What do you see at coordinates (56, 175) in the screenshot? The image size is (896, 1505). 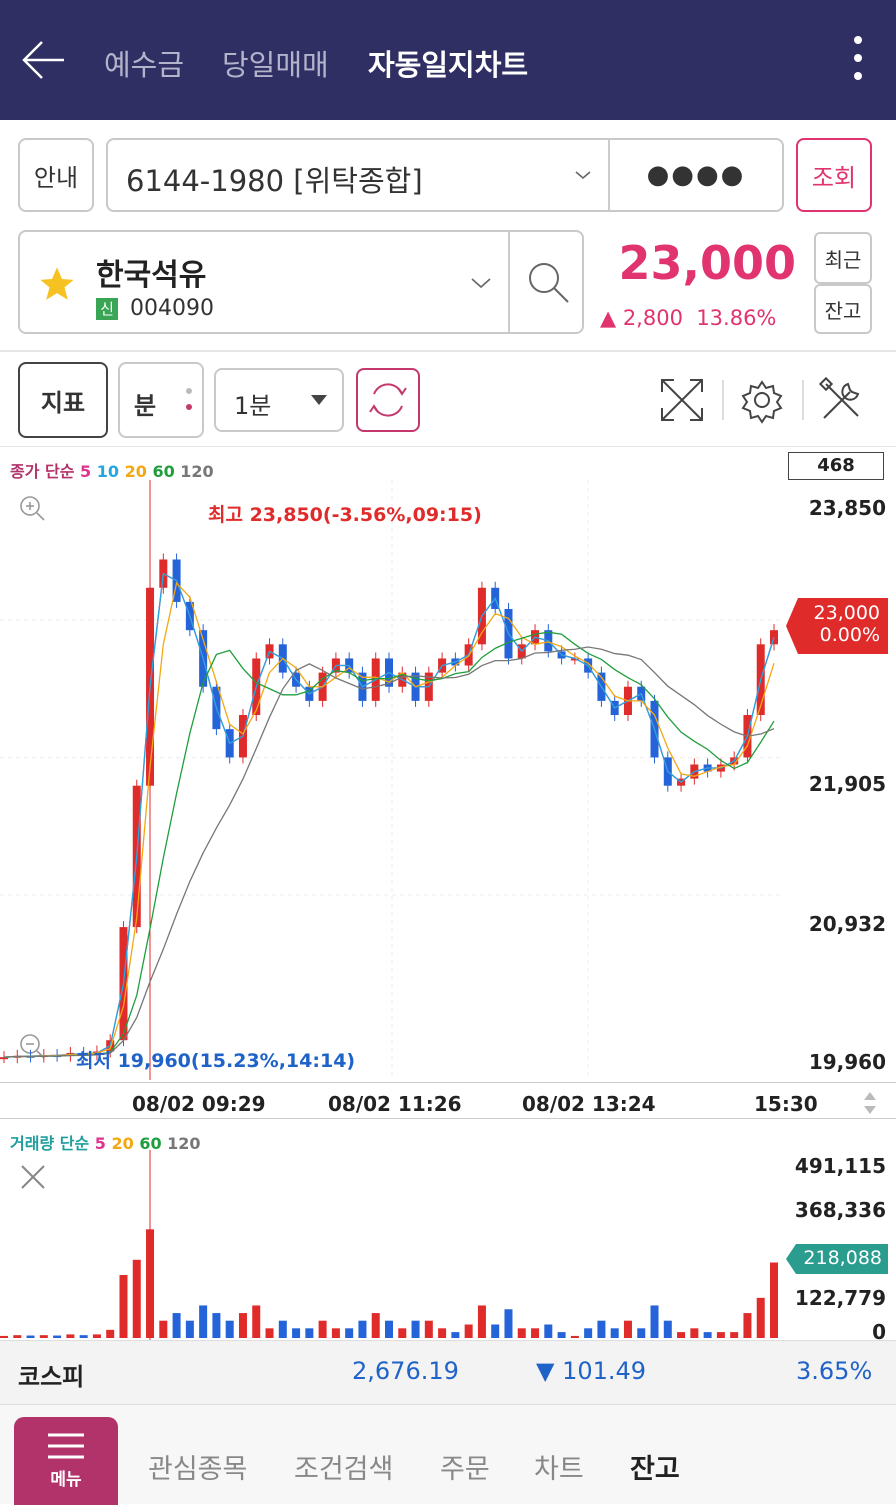 I see `guide-button: 안내` at bounding box center [56, 175].